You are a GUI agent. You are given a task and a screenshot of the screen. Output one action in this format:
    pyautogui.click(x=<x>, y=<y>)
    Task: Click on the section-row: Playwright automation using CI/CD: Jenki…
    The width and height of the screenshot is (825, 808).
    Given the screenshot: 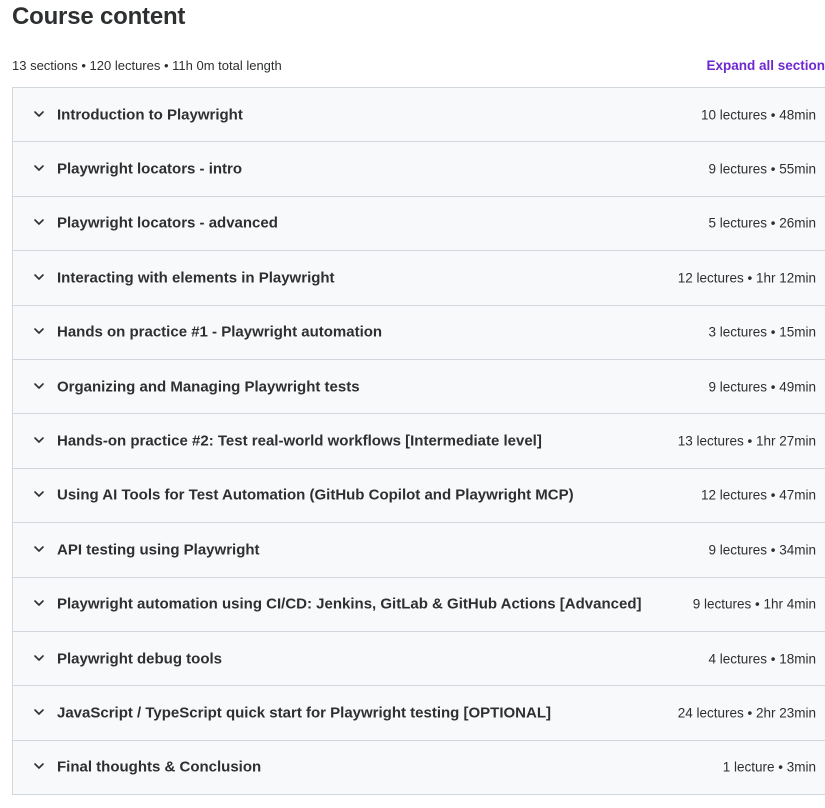 What is the action you would take?
    pyautogui.click(x=419, y=604)
    